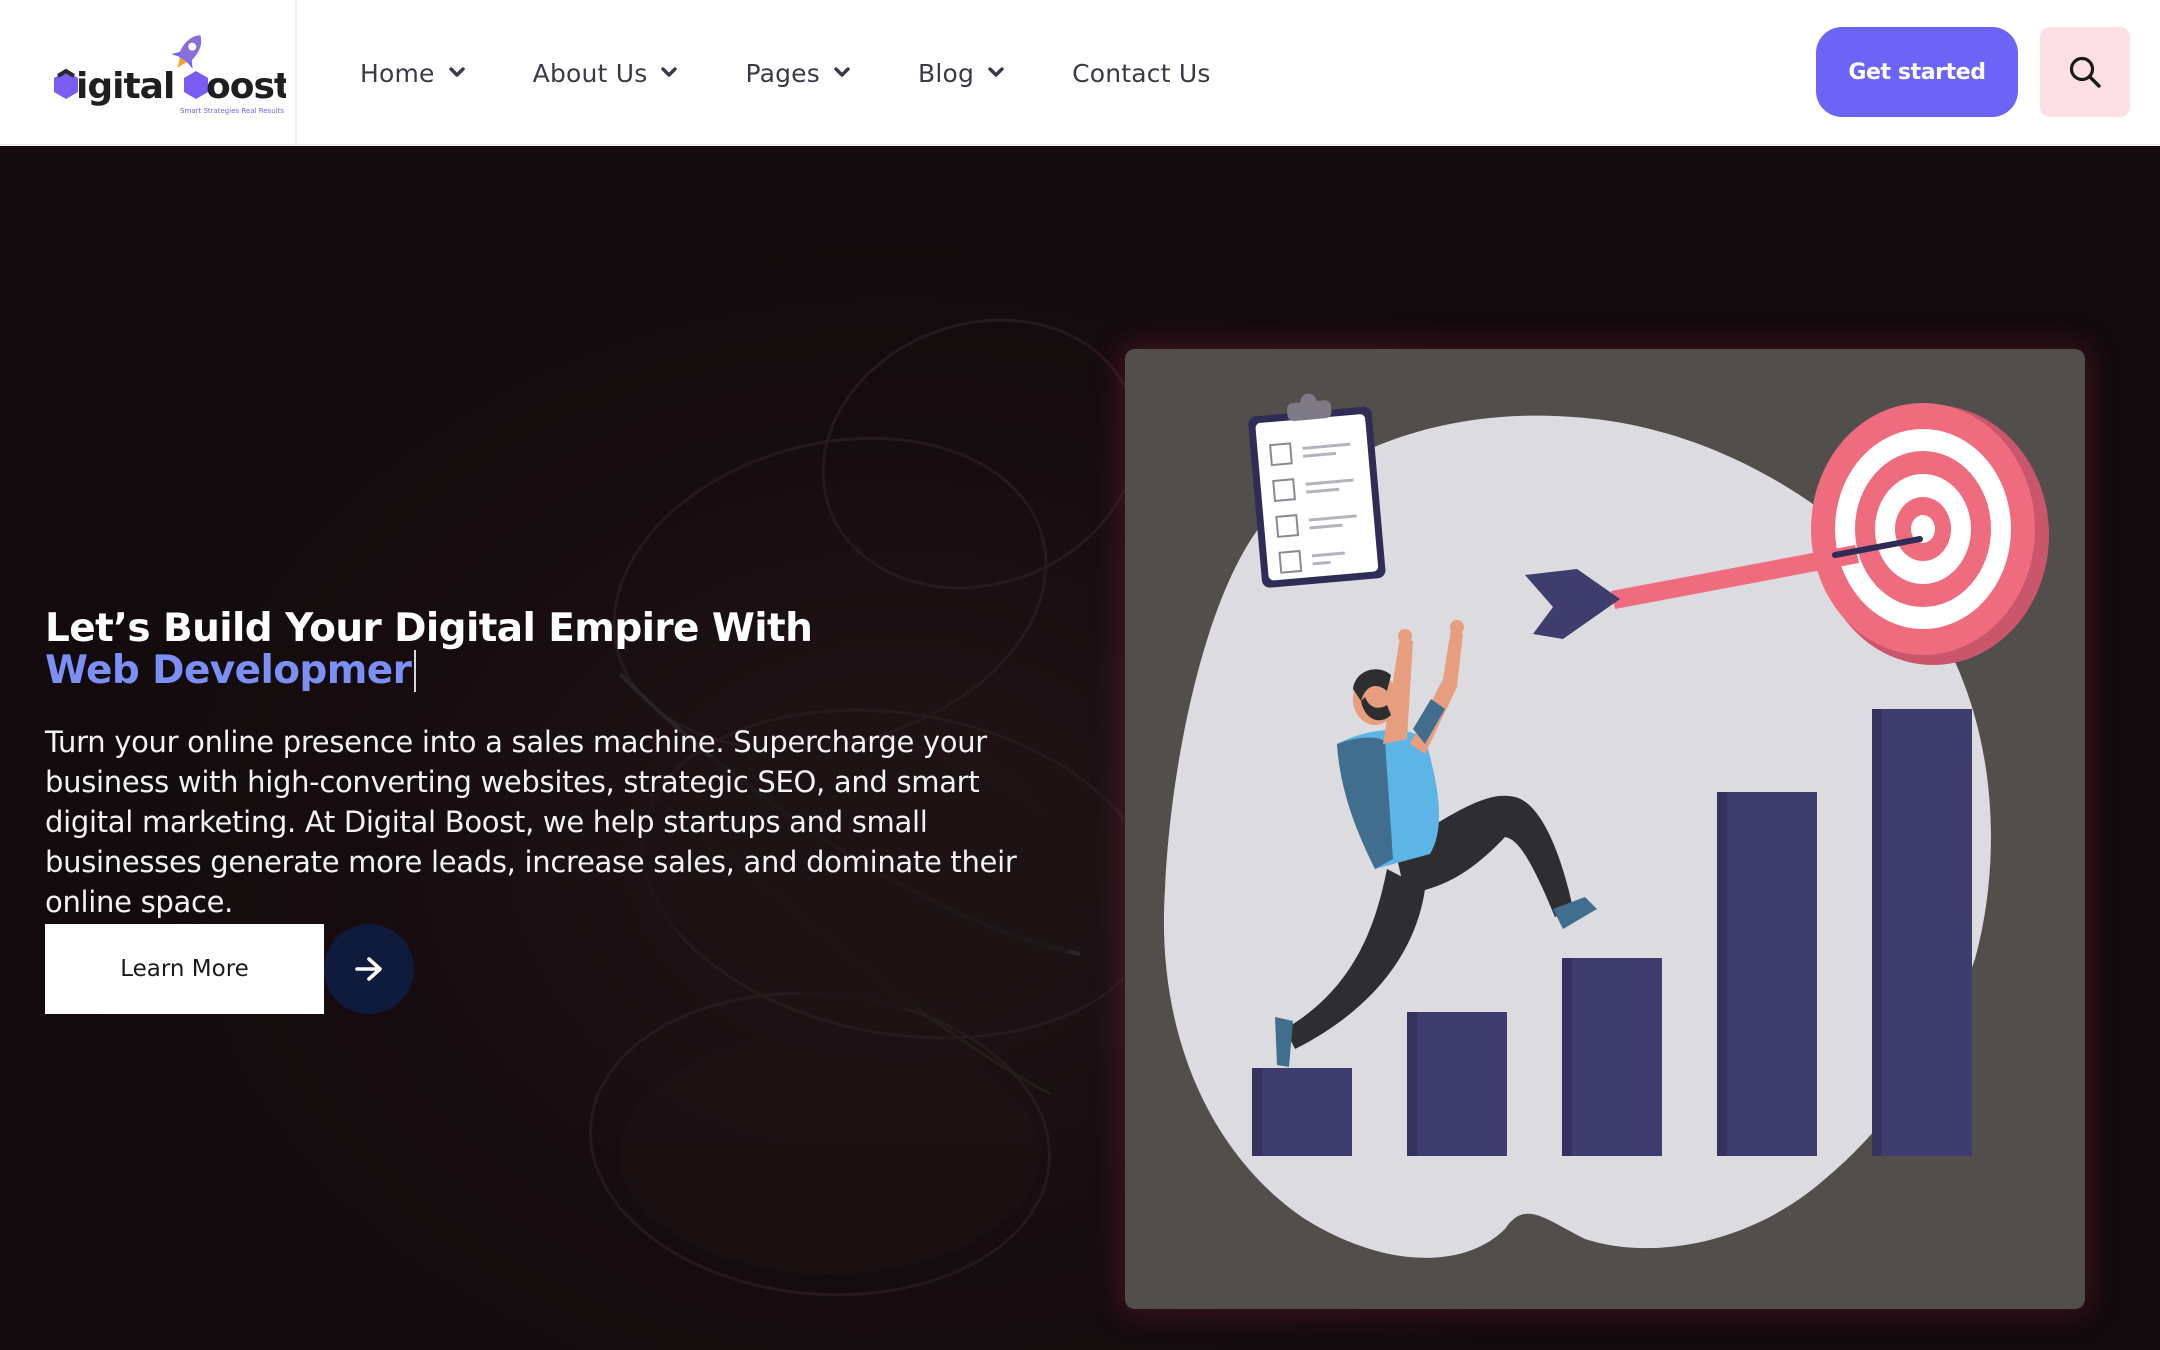  Describe the element at coordinates (231, 671) in the screenshot. I see `hero-headline-accent: Web Developmer` at that location.